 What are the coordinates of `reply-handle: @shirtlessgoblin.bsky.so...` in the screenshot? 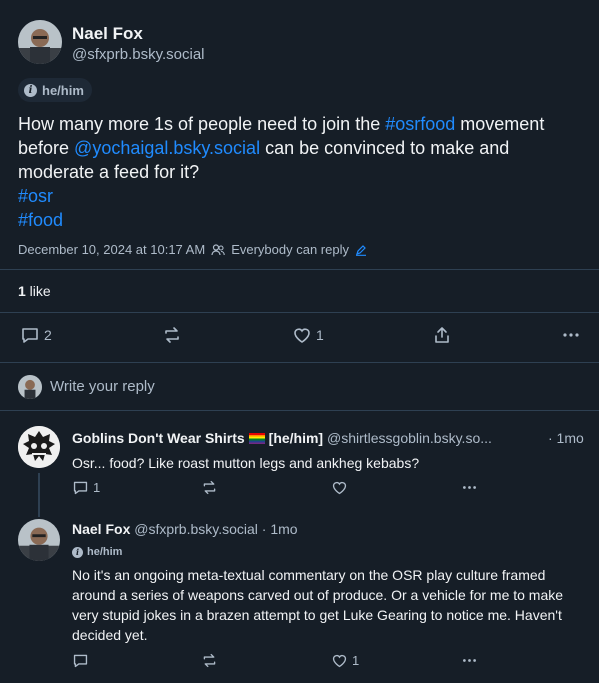 It's located at (409, 438).